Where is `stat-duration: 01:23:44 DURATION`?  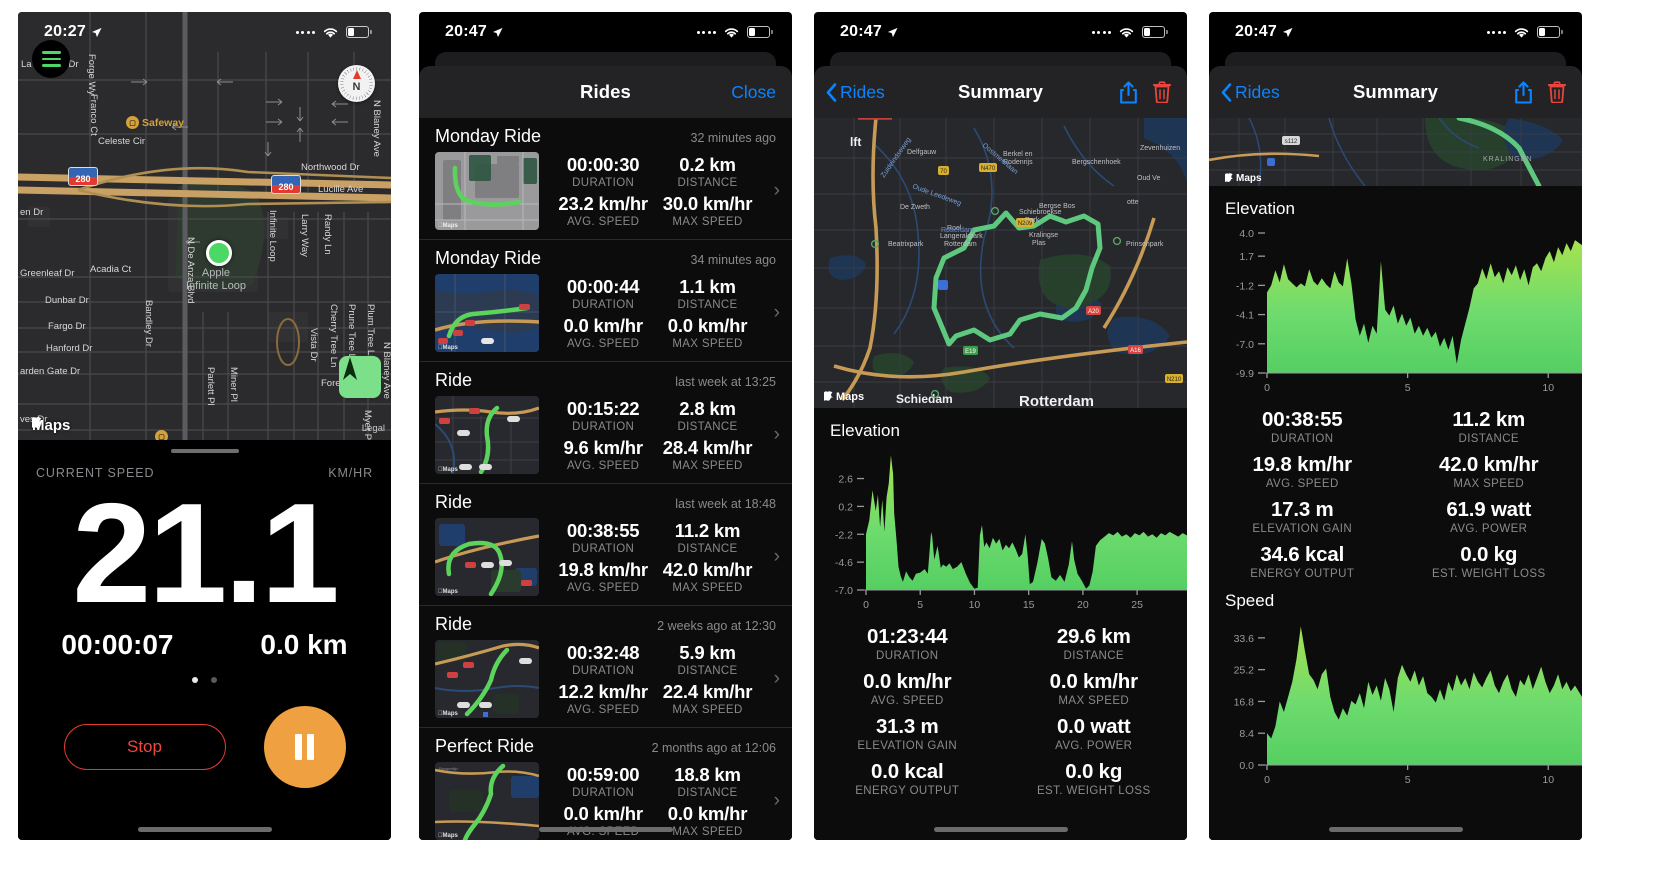
stat-duration: 01:23:44 DURATION is located at coordinates (907, 643).